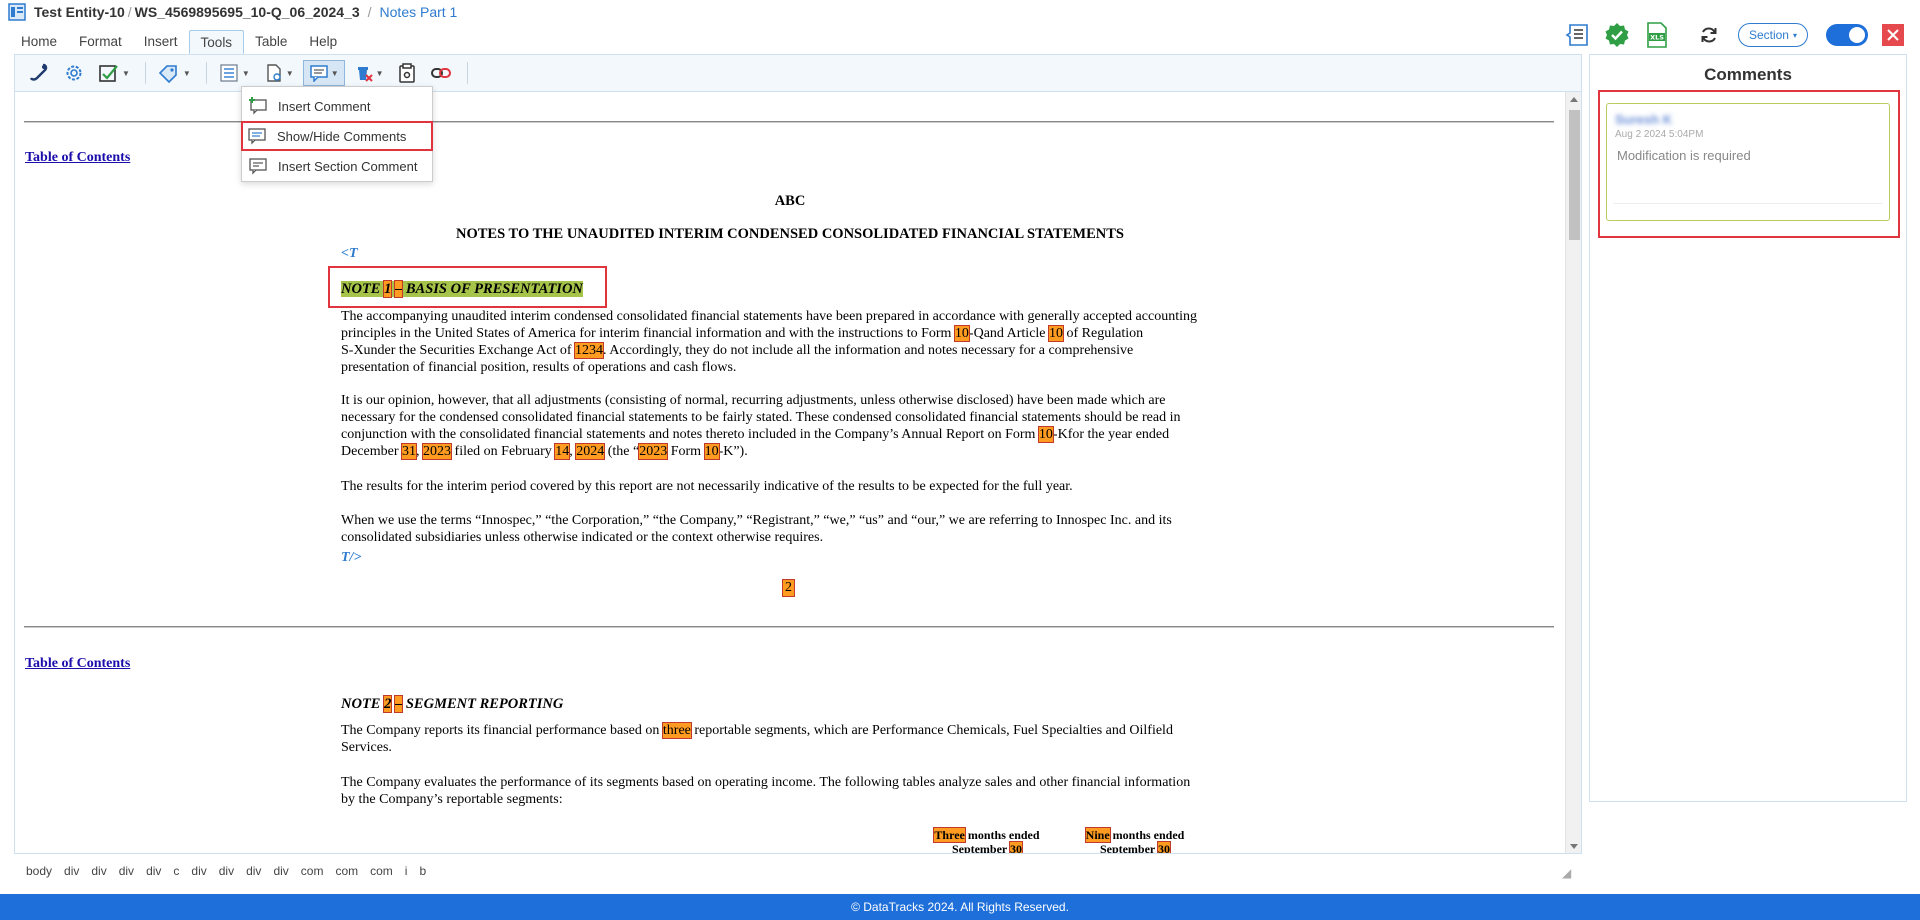 The image size is (1920, 920). I want to click on page-number: 2, so click(788, 588).